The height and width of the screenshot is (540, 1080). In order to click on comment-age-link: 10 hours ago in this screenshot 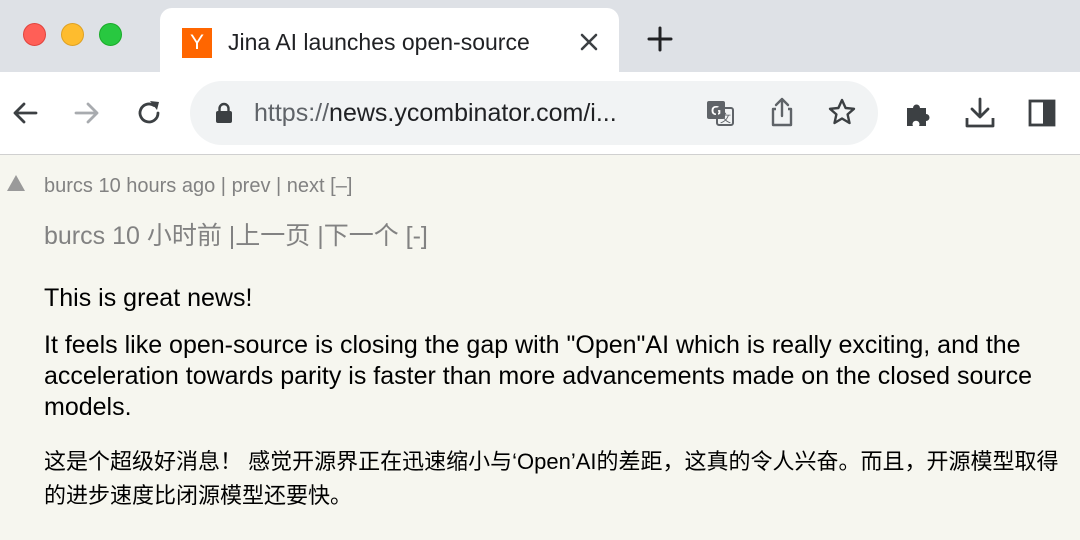, I will do `click(156, 186)`.